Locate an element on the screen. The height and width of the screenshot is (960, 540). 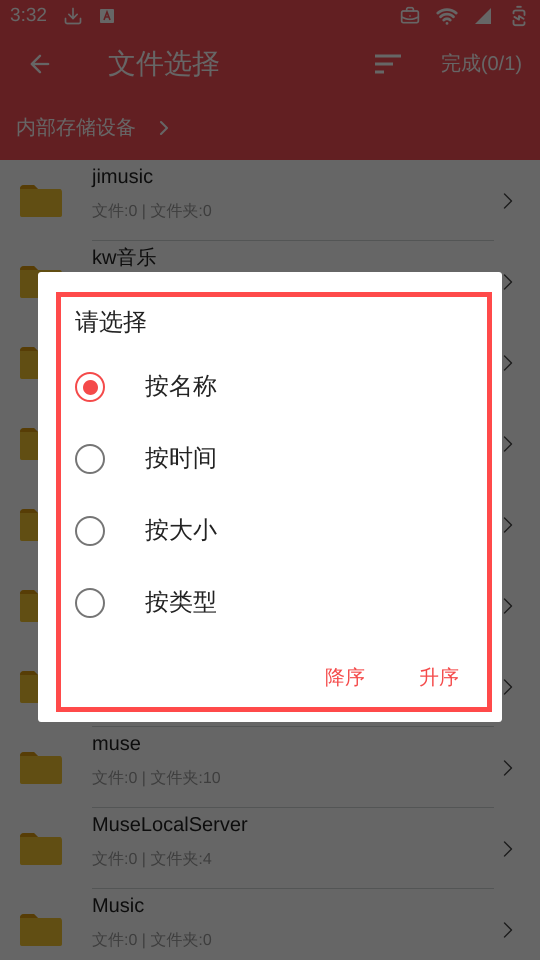
folder-name: MuseLocalServer is located at coordinates (170, 825).